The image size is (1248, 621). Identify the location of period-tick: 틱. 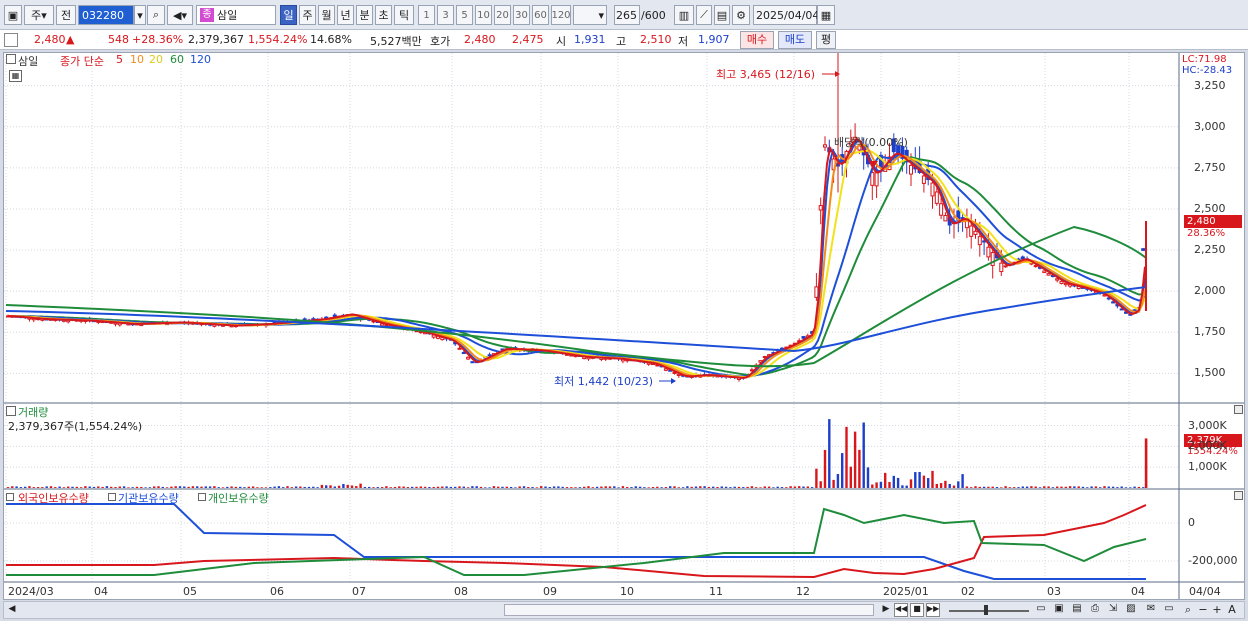
(404, 15).